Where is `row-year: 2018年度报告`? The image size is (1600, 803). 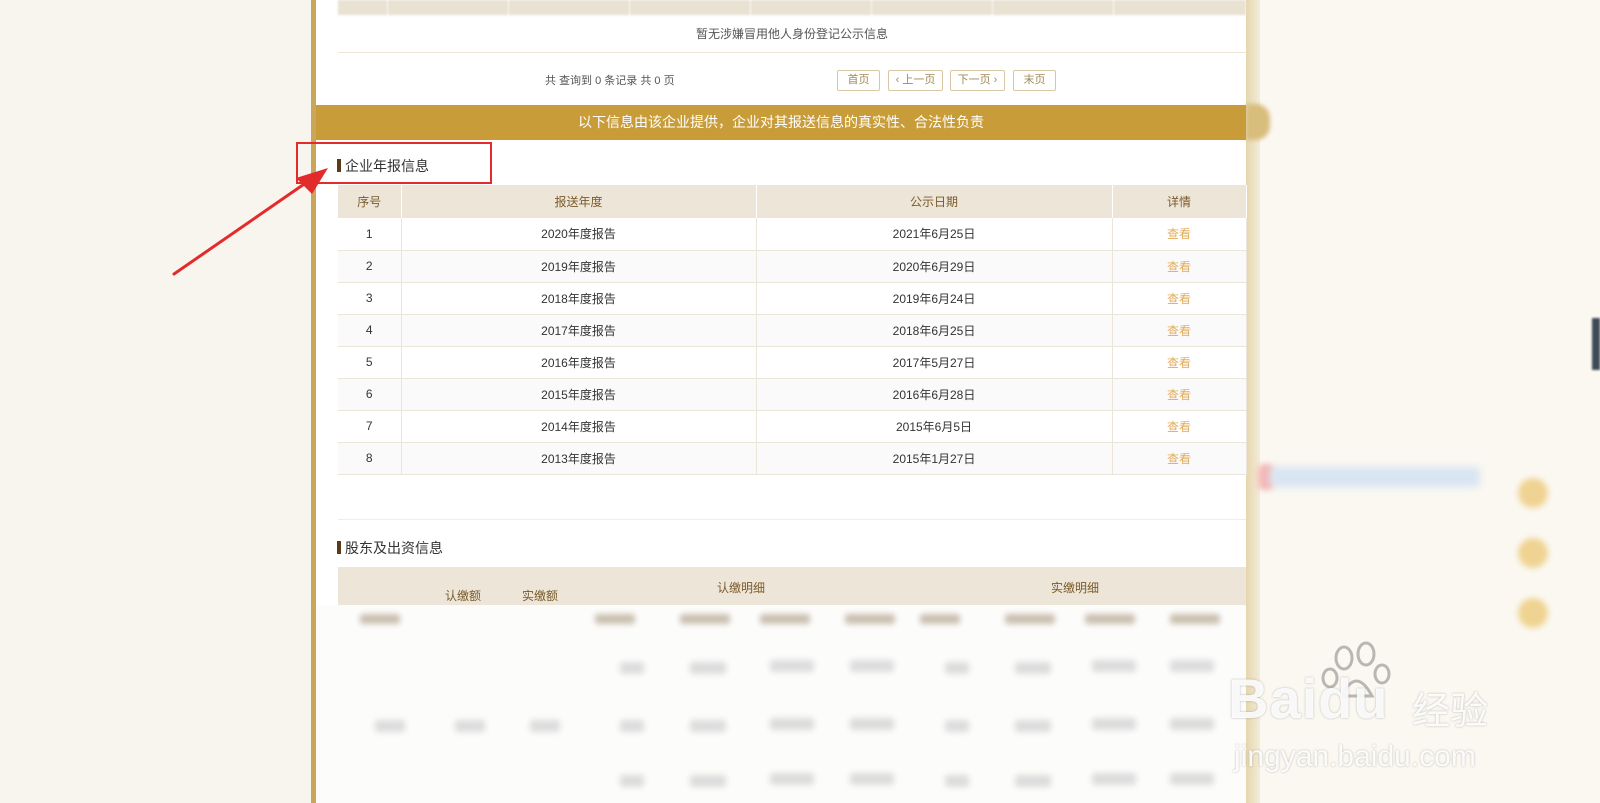 row-year: 2018年度报告 is located at coordinates (579, 298).